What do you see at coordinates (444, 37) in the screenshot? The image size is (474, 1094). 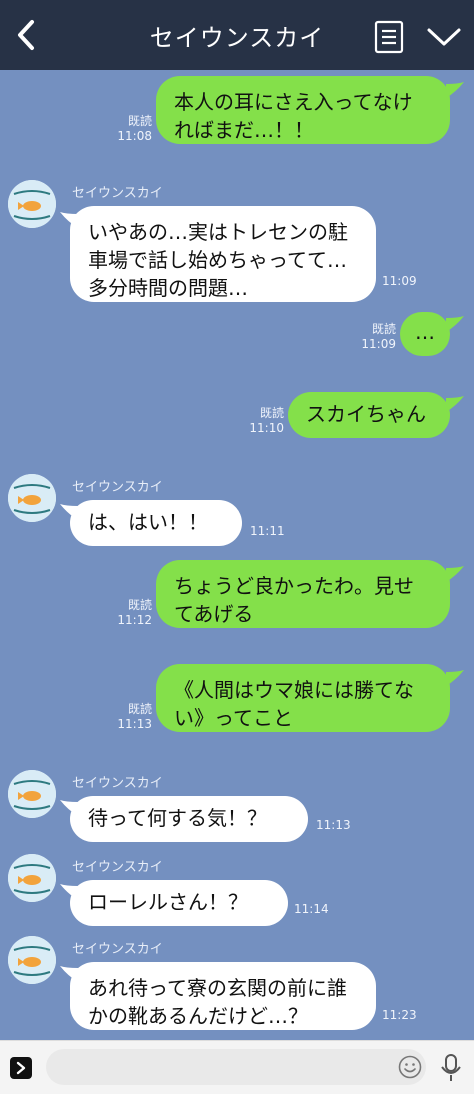 I see `chevron-down-icon` at bounding box center [444, 37].